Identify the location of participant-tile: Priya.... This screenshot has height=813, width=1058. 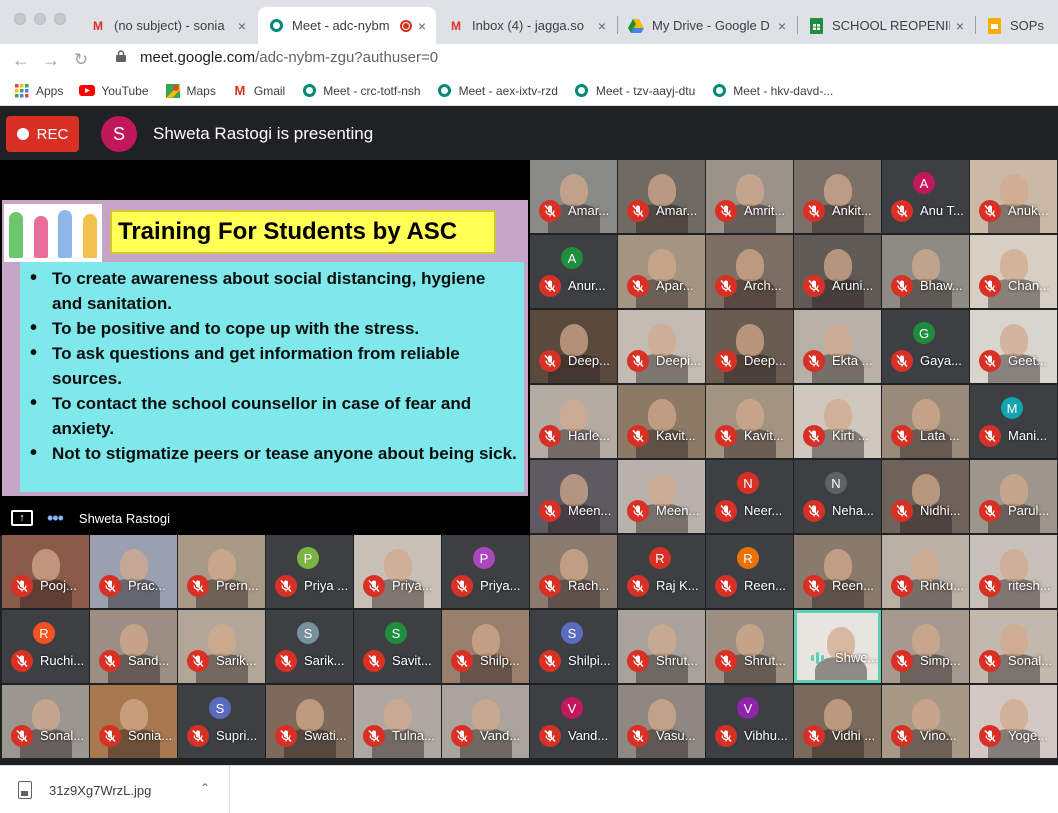
(397, 571).